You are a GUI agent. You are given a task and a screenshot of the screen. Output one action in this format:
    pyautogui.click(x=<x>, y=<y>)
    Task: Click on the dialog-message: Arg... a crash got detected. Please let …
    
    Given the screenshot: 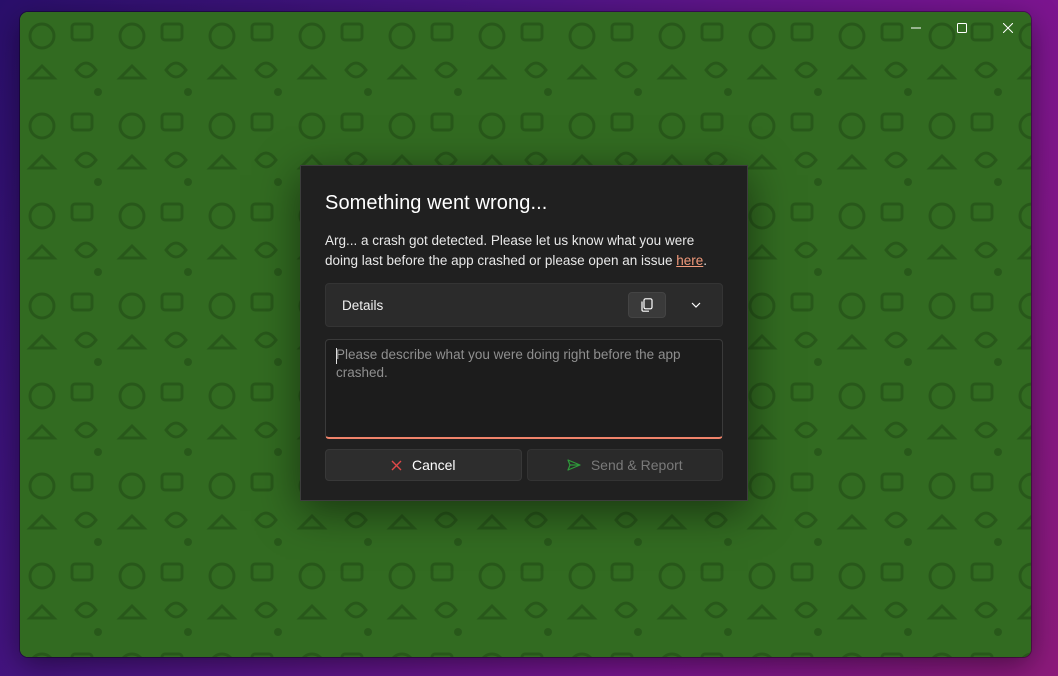 What is the action you would take?
    pyautogui.click(x=525, y=251)
    